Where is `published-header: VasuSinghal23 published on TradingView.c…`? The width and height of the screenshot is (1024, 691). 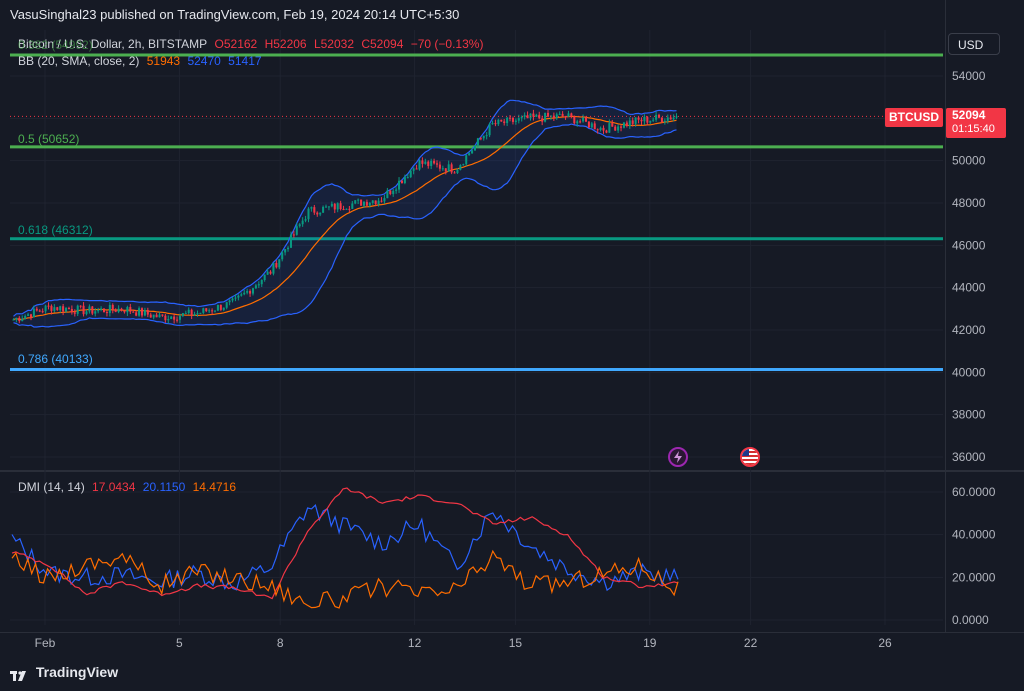
published-header: VasuSinghal23 published on TradingView.c… is located at coordinates (235, 14).